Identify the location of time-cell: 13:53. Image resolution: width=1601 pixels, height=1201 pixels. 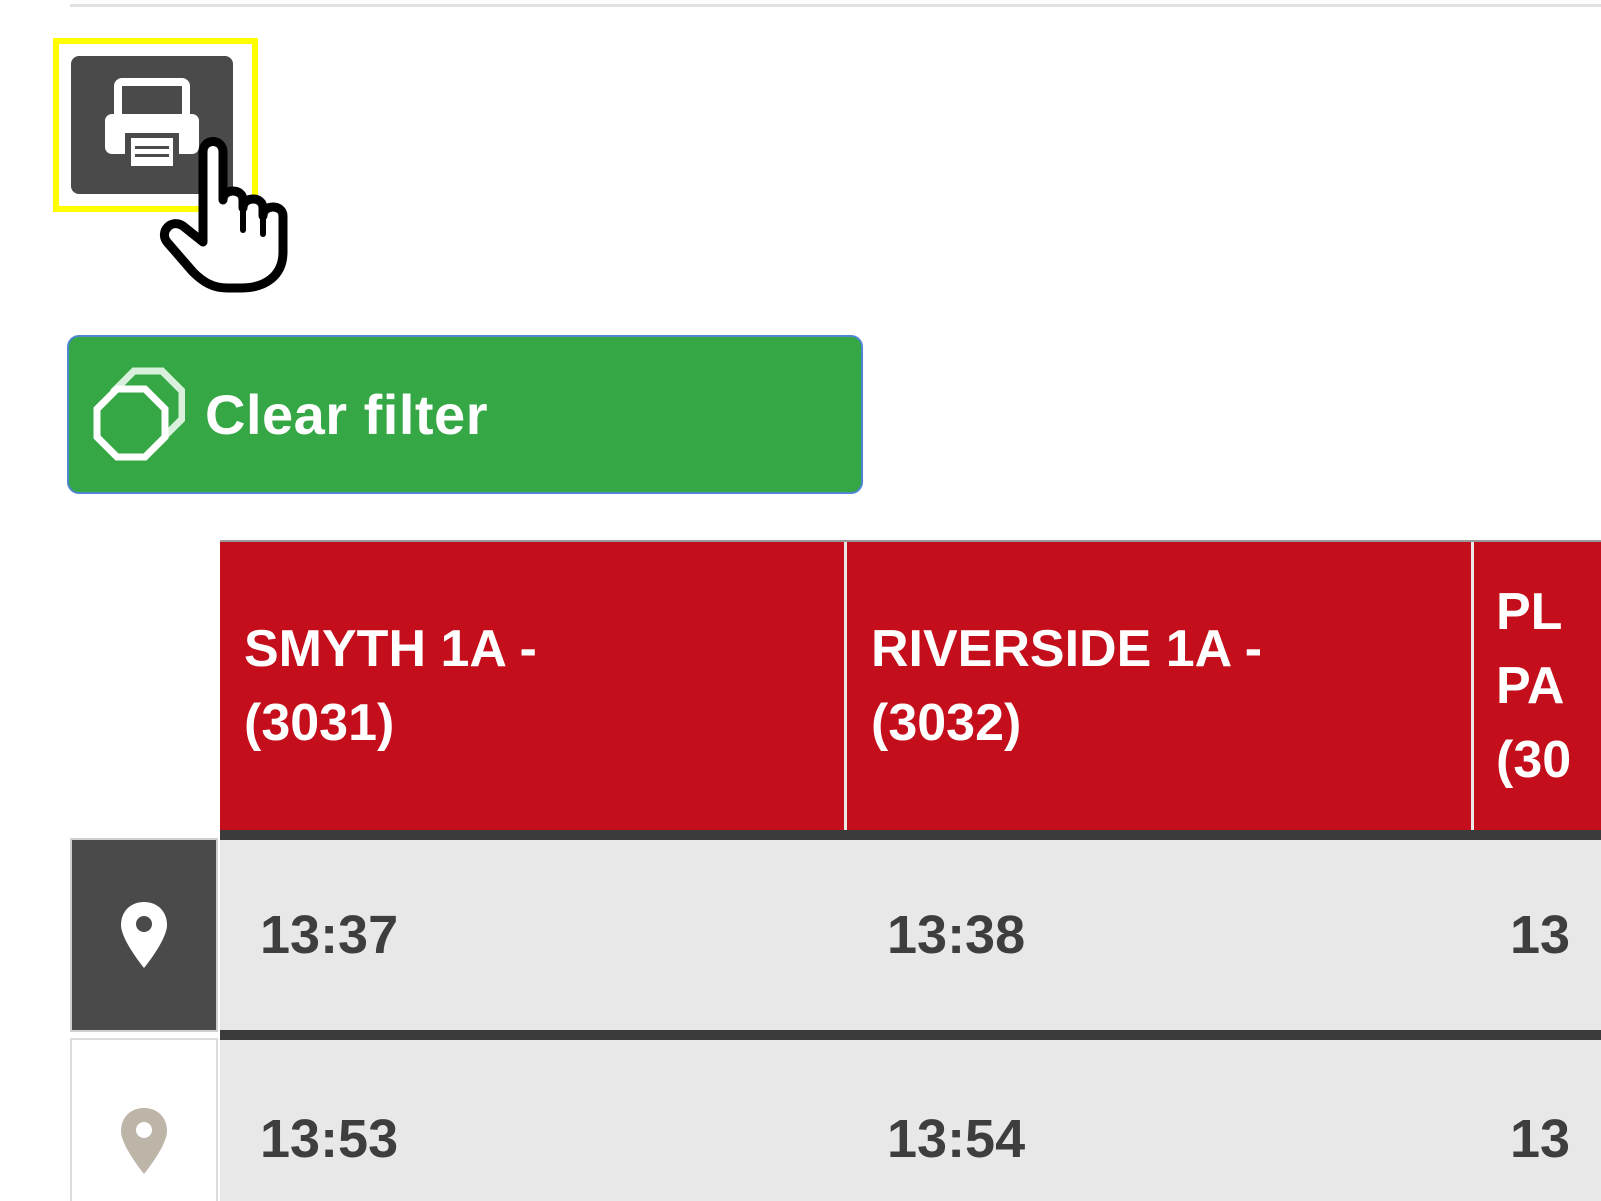
(329, 1138).